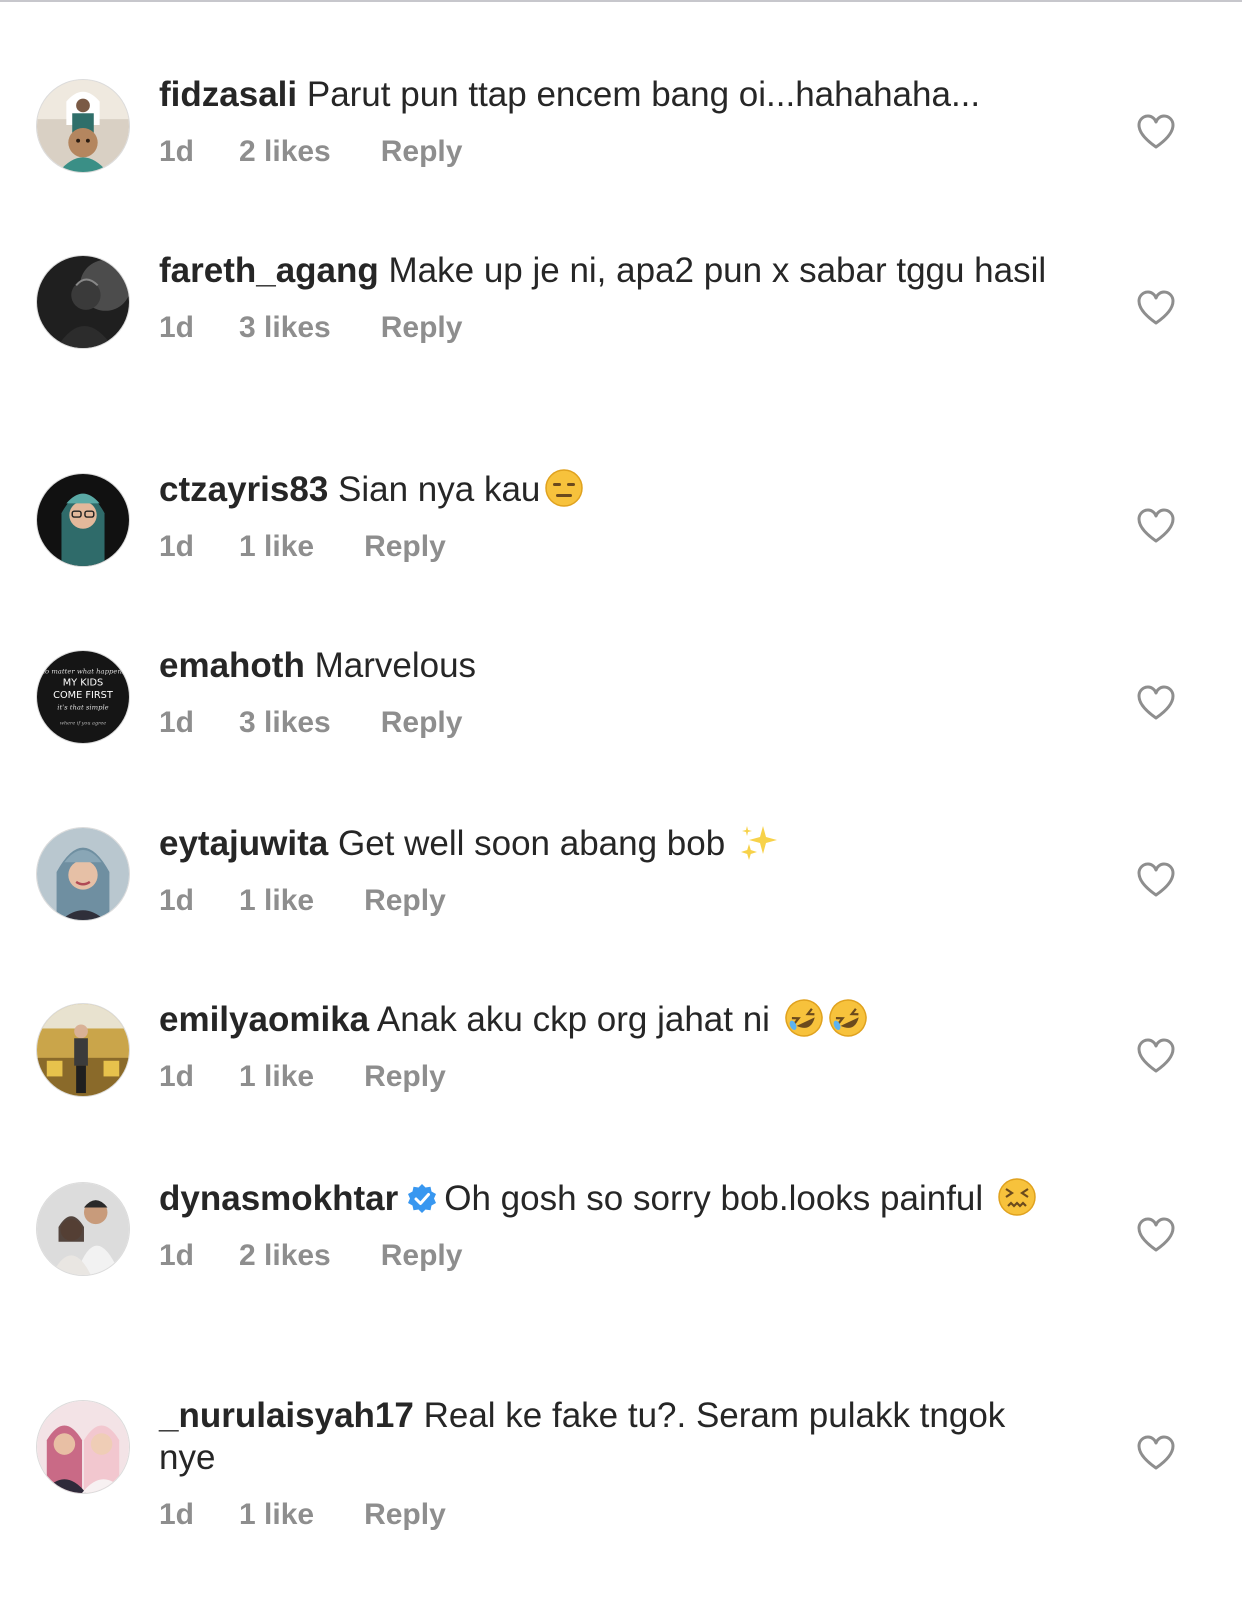 The image size is (1242, 1624). I want to click on comment-username: _nurulaisyah17, so click(286, 1415).